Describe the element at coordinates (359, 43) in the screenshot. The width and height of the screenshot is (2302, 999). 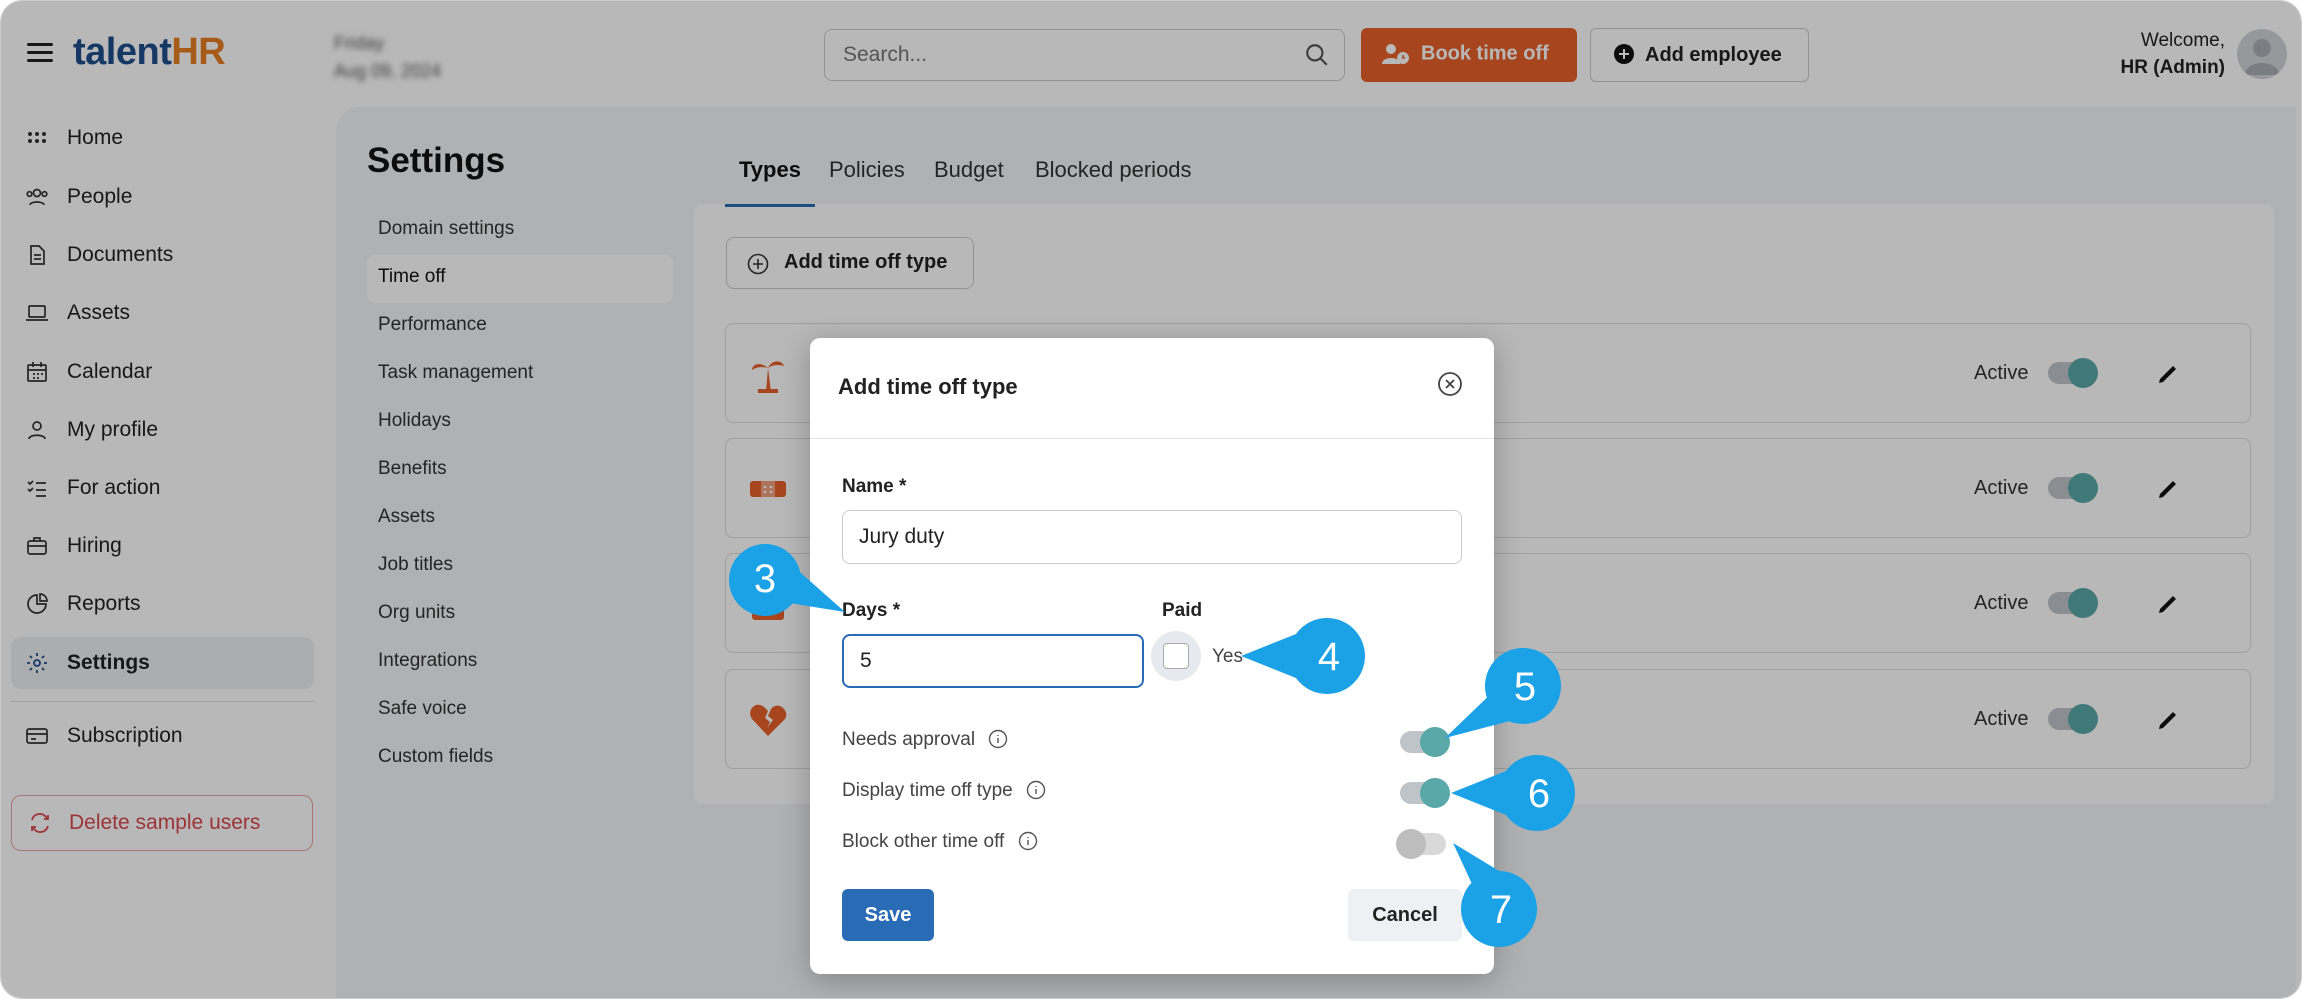
I see `date-day: Friday` at that location.